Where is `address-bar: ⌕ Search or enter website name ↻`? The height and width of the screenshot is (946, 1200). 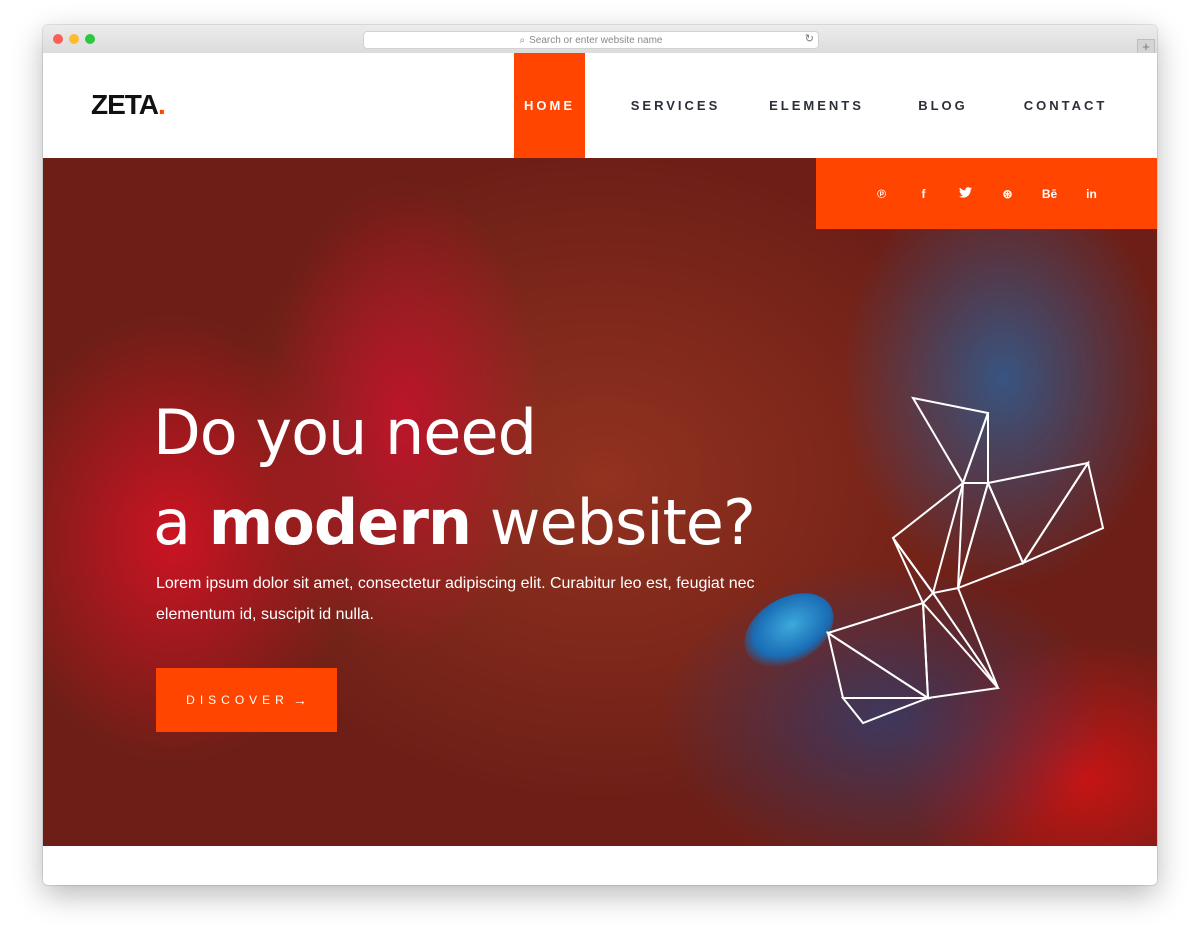 address-bar: ⌕ Search or enter website name ↻ is located at coordinates (591, 40).